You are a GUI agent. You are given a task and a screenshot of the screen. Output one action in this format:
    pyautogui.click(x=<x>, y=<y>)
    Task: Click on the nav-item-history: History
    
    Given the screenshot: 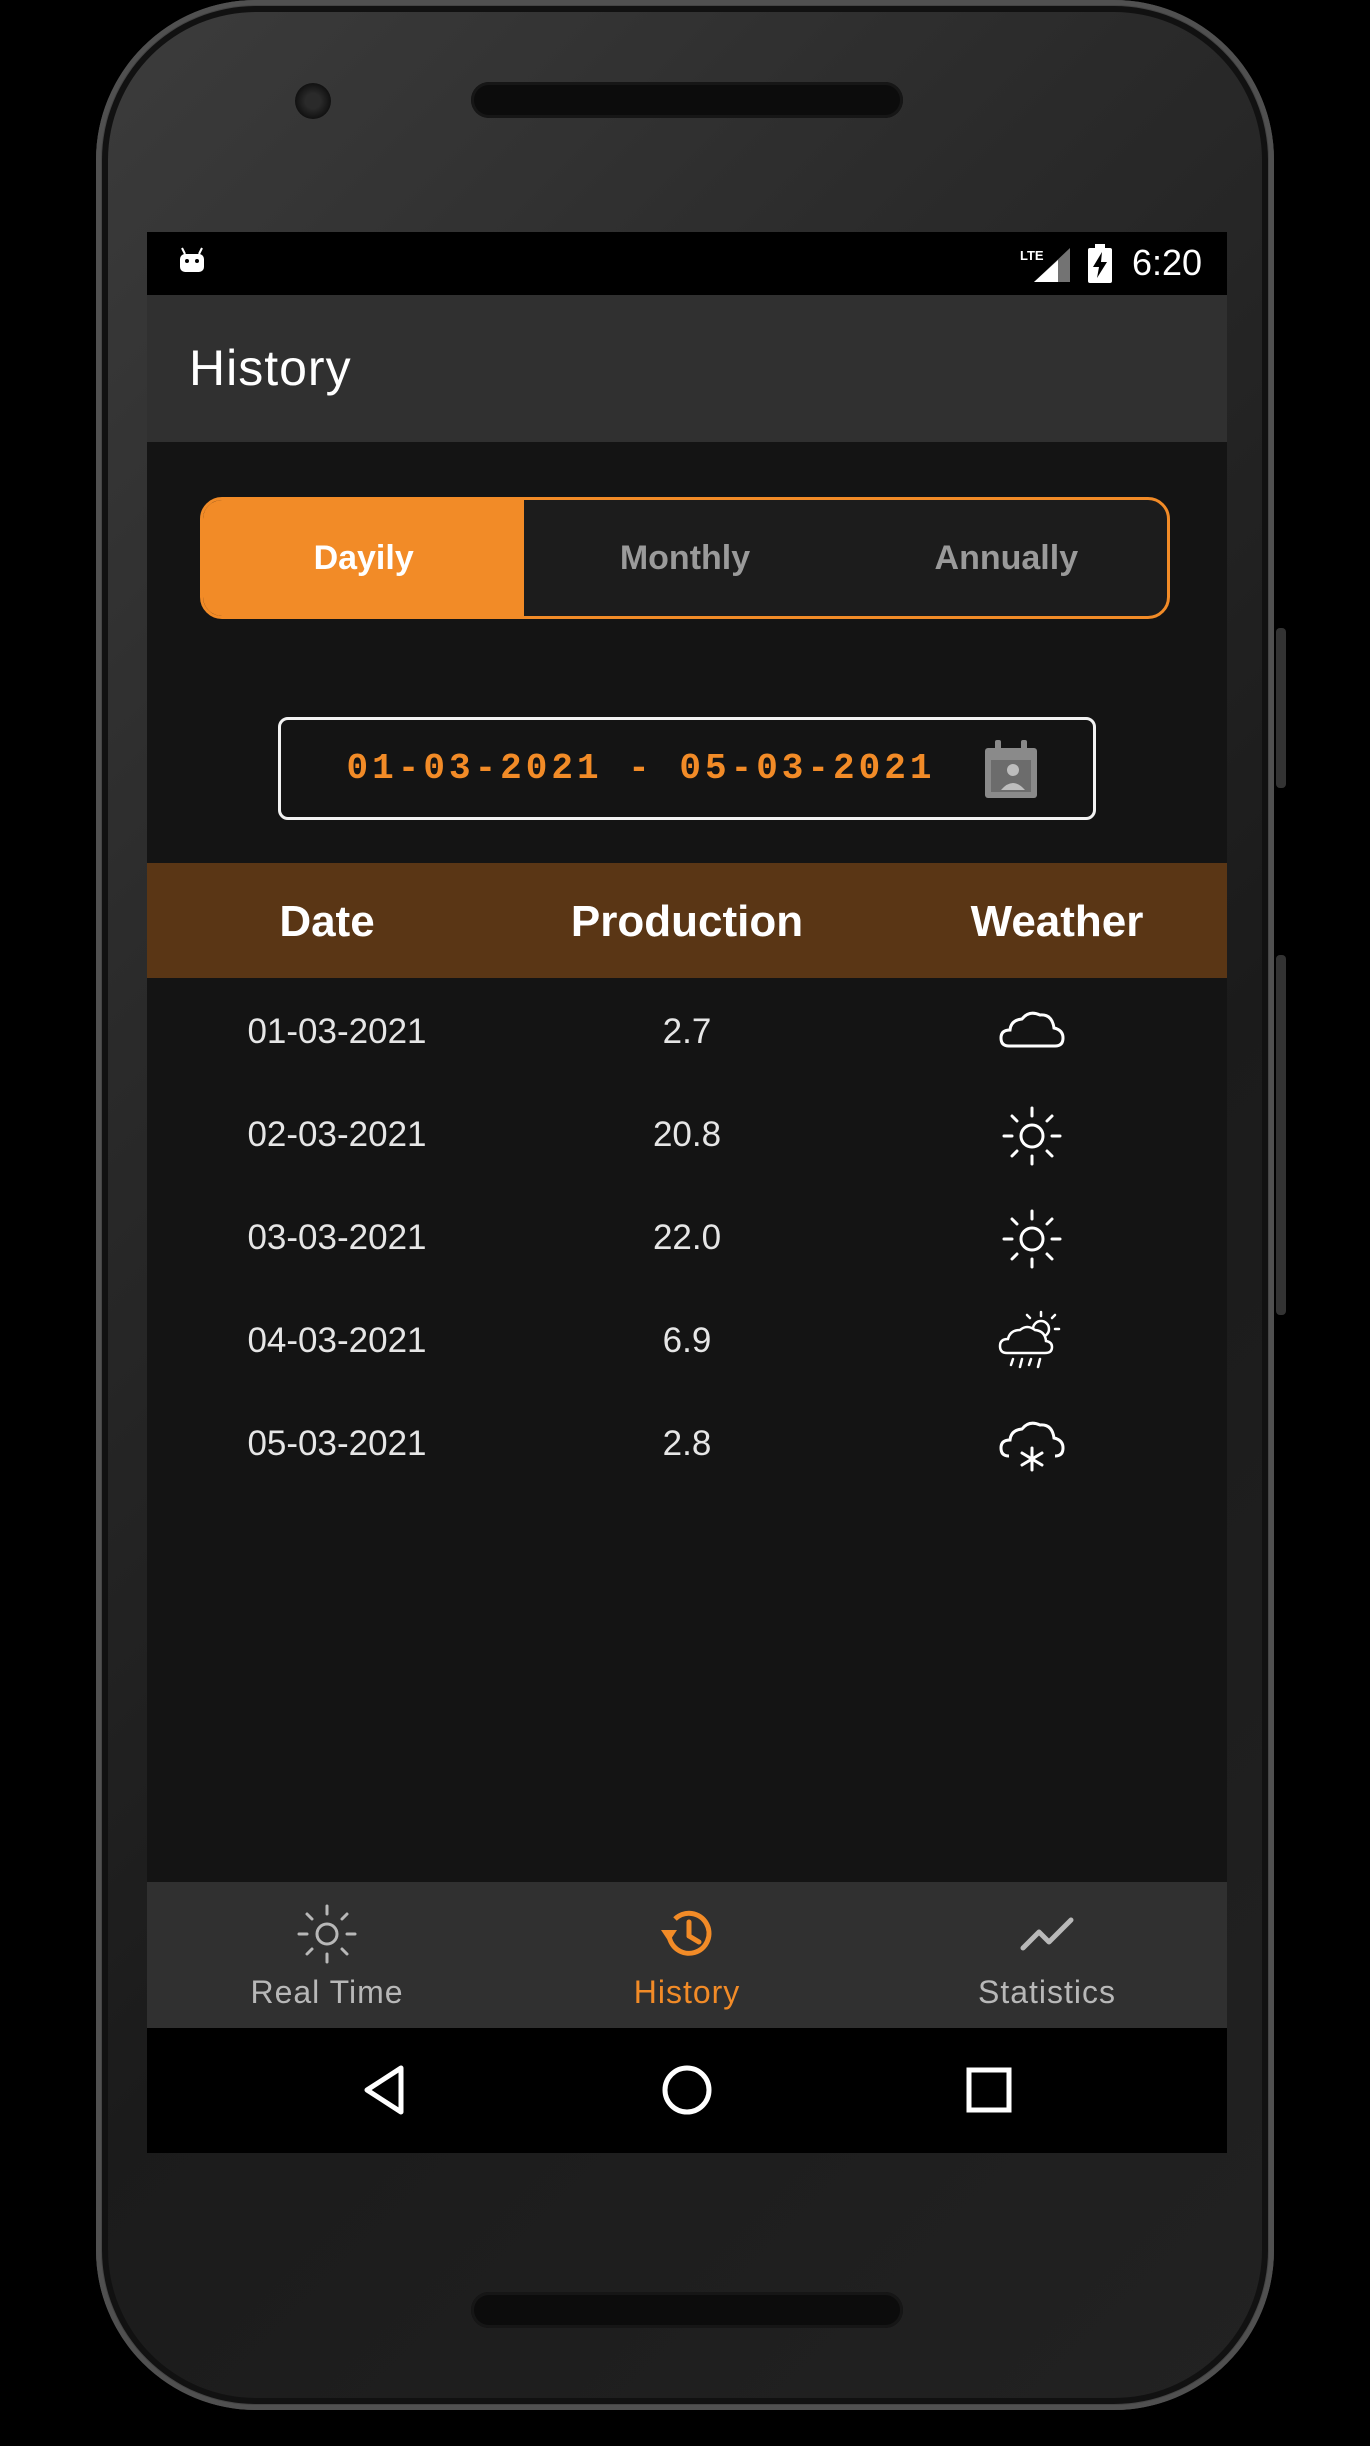 What is the action you would take?
    pyautogui.click(x=687, y=1955)
    